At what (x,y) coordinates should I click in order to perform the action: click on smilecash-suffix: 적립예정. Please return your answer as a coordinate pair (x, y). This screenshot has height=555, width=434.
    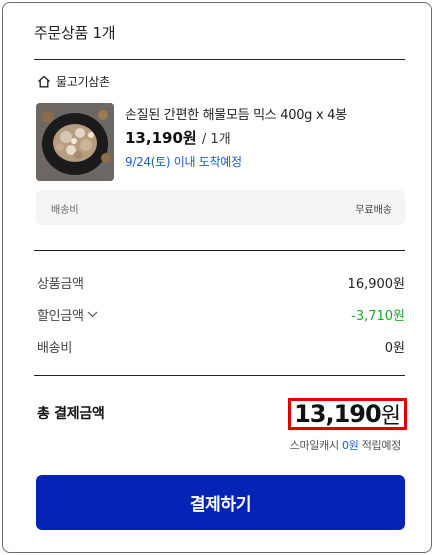
    Looking at the image, I should click on (381, 445).